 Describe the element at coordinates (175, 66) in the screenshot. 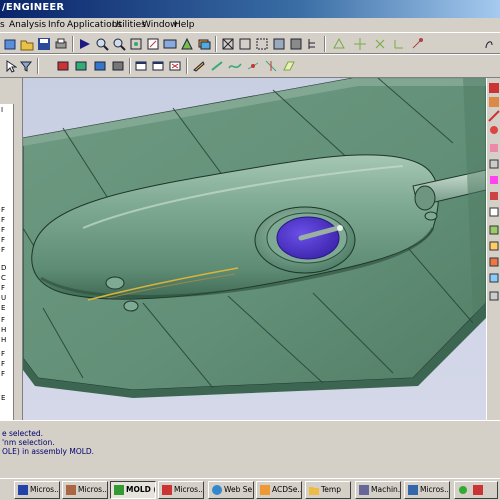

I see `close-window-icon` at that location.